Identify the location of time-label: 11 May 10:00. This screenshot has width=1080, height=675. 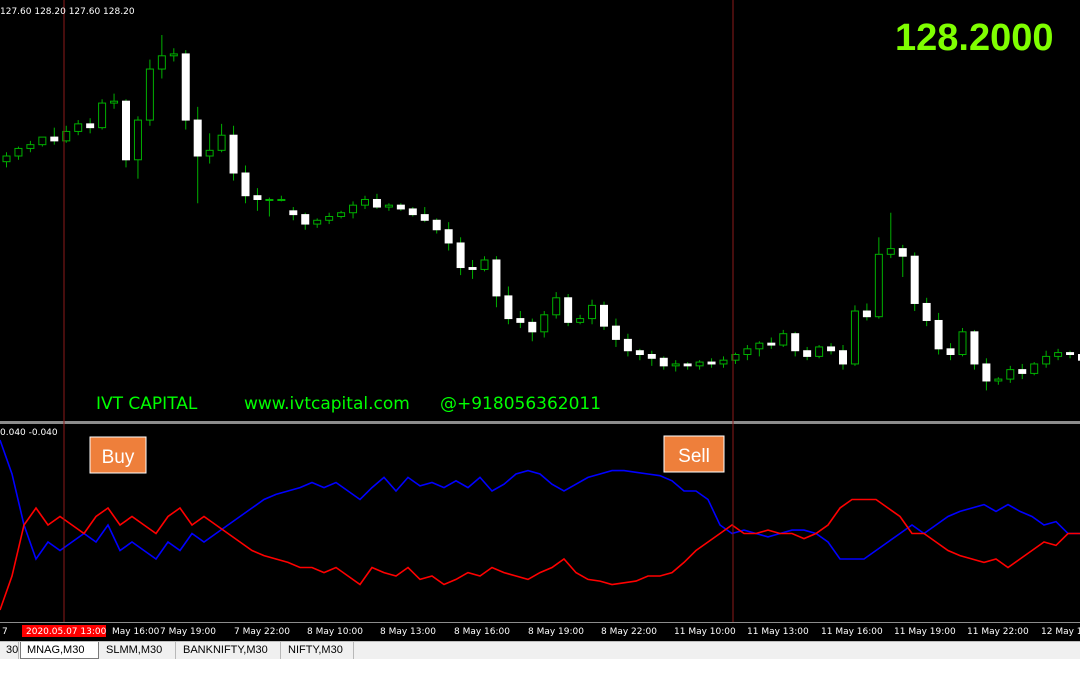
(705, 632).